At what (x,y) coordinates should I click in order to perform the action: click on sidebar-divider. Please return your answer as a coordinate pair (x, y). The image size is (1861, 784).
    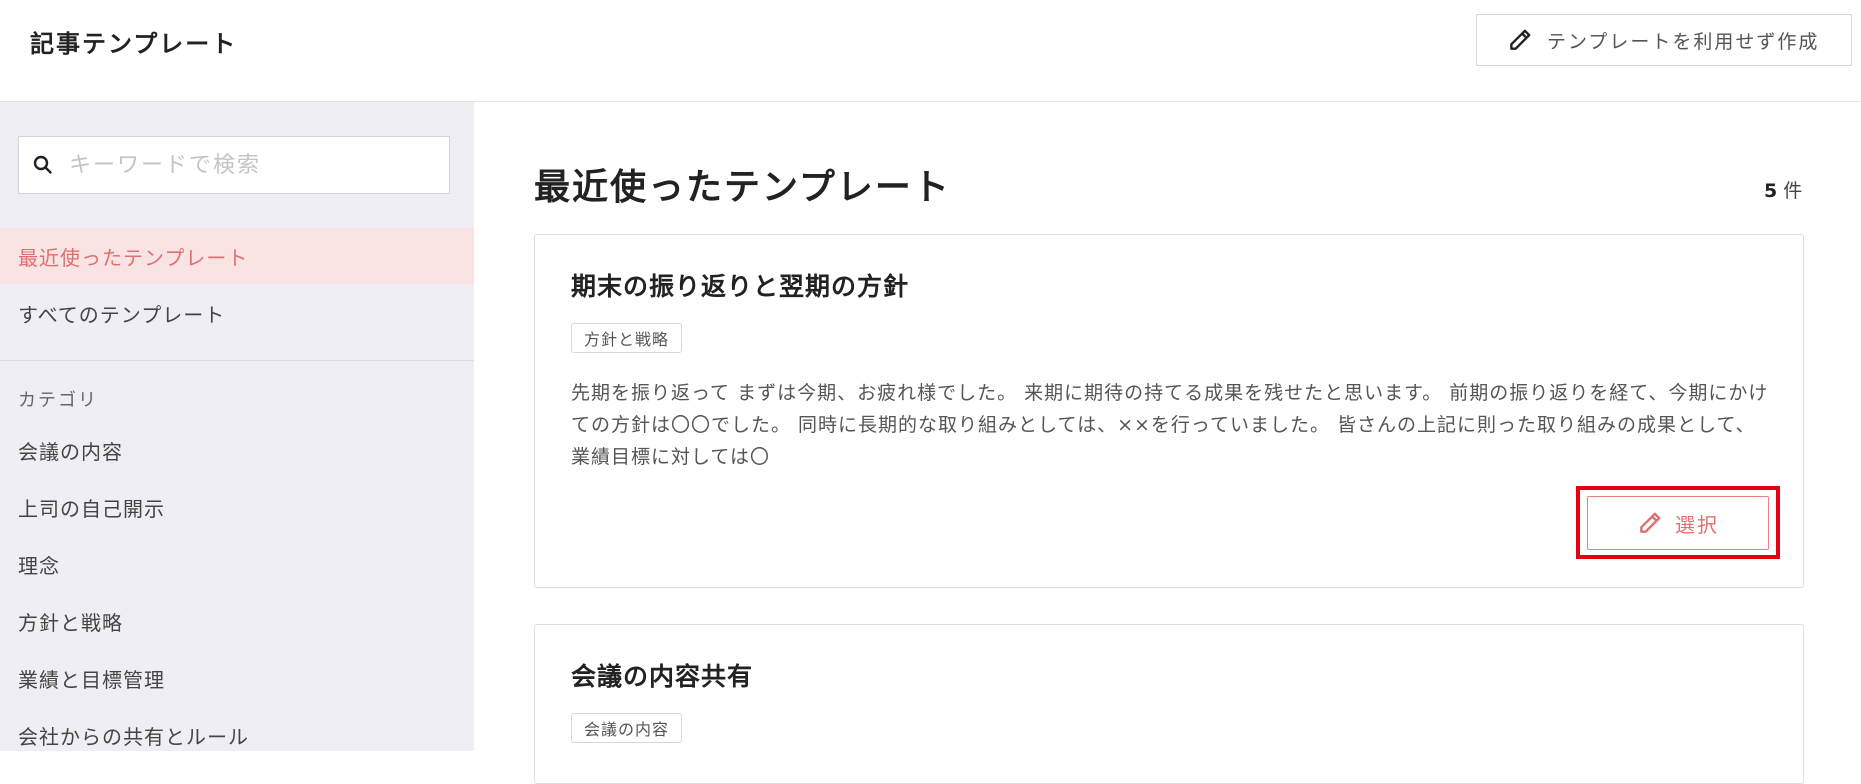
    Looking at the image, I should click on (237, 360).